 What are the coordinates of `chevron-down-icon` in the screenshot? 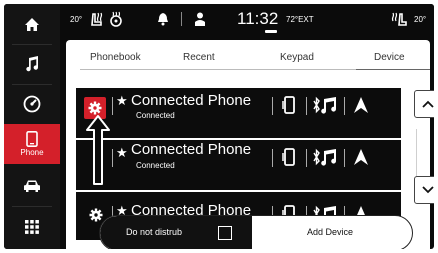 It's located at (428, 190).